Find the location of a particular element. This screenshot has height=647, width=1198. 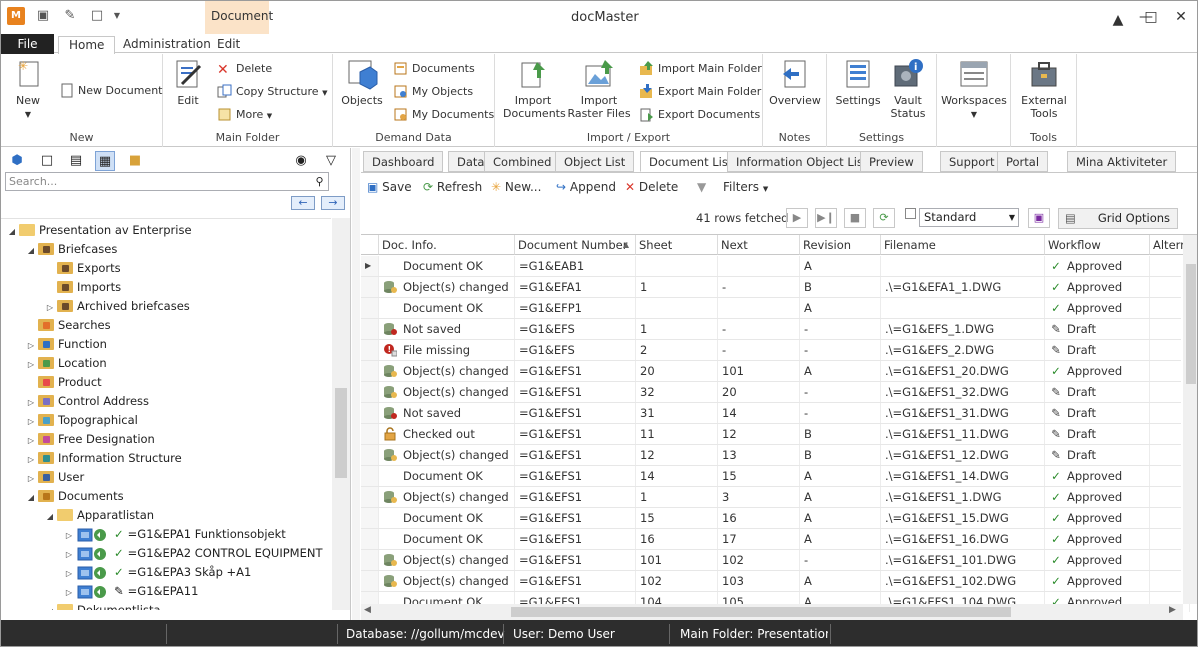

tab-home: Home is located at coordinates (87, 45).